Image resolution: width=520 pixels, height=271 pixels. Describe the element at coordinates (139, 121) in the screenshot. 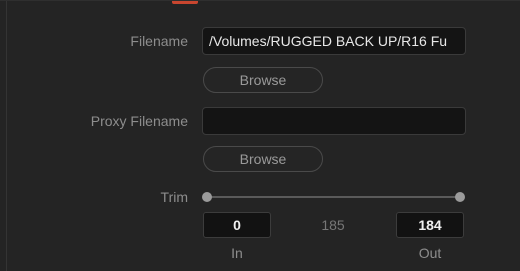

I see `proxy-filename-label: Proxy Filename` at that location.